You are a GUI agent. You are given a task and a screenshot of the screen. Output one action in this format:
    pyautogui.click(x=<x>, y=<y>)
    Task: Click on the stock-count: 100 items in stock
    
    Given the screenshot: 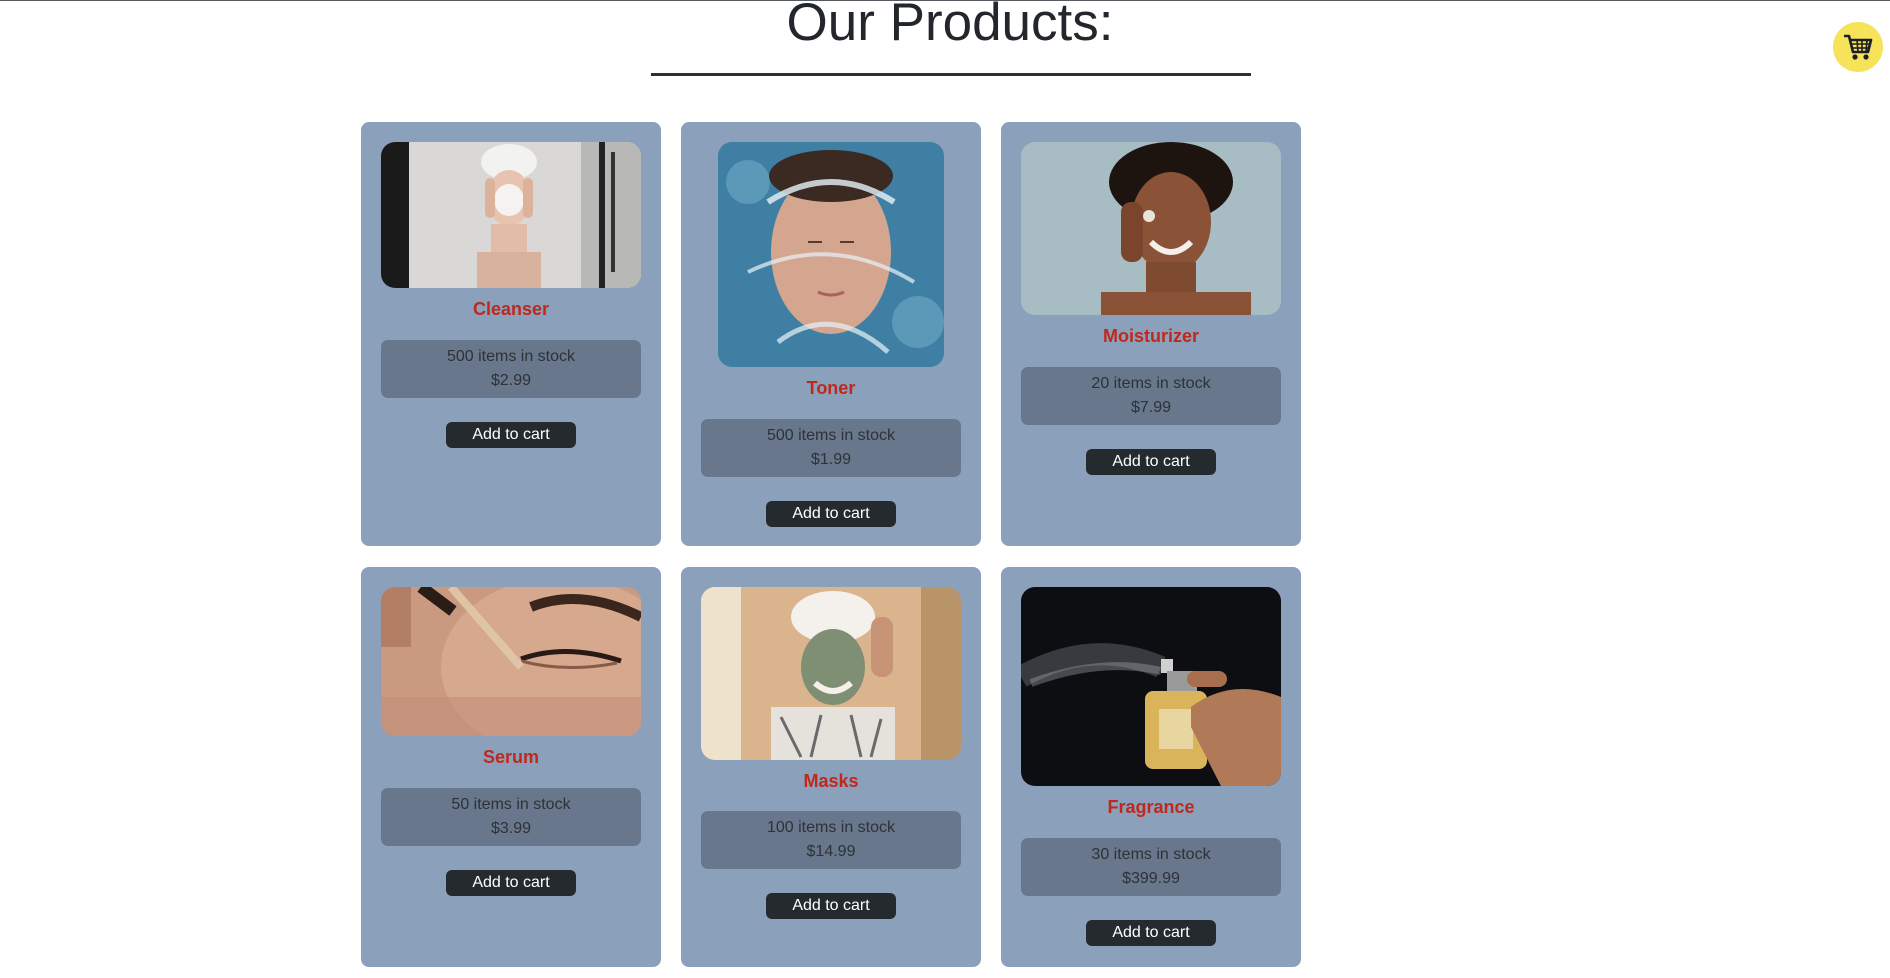 What is the action you would take?
    pyautogui.click(x=831, y=827)
    